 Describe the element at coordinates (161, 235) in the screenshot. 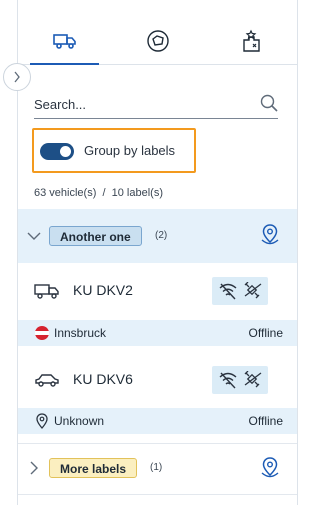

I see `group-count: (2)` at that location.